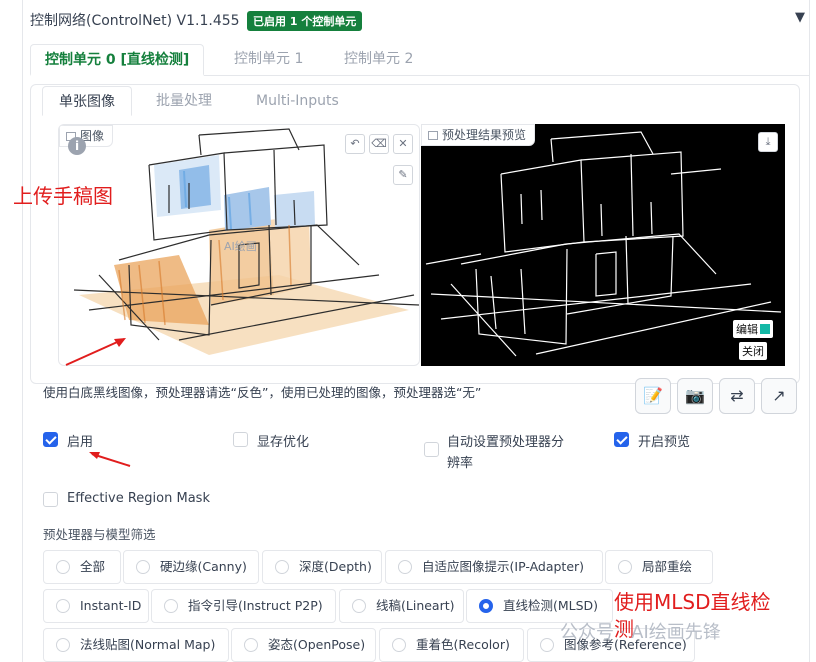 This screenshot has height=662, width=816. Describe the element at coordinates (640, 632) in the screenshot. I see `wechat-watermark: 公众号 · AI绘画先锋` at that location.